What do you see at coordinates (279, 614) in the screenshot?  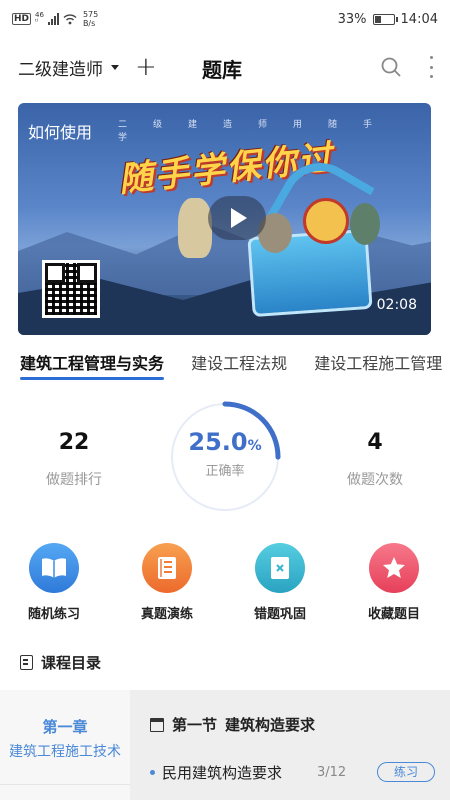 I see `wrong-questions-label: 错题巩固` at bounding box center [279, 614].